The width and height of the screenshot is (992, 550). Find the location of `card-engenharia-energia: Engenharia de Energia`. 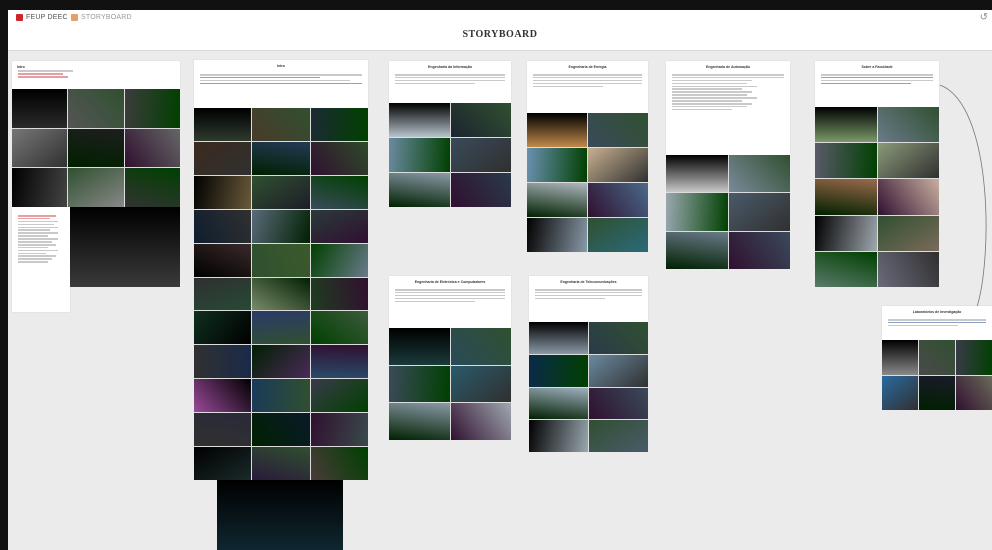

card-engenharia-energia: Engenharia de Energia is located at coordinates (587, 87).